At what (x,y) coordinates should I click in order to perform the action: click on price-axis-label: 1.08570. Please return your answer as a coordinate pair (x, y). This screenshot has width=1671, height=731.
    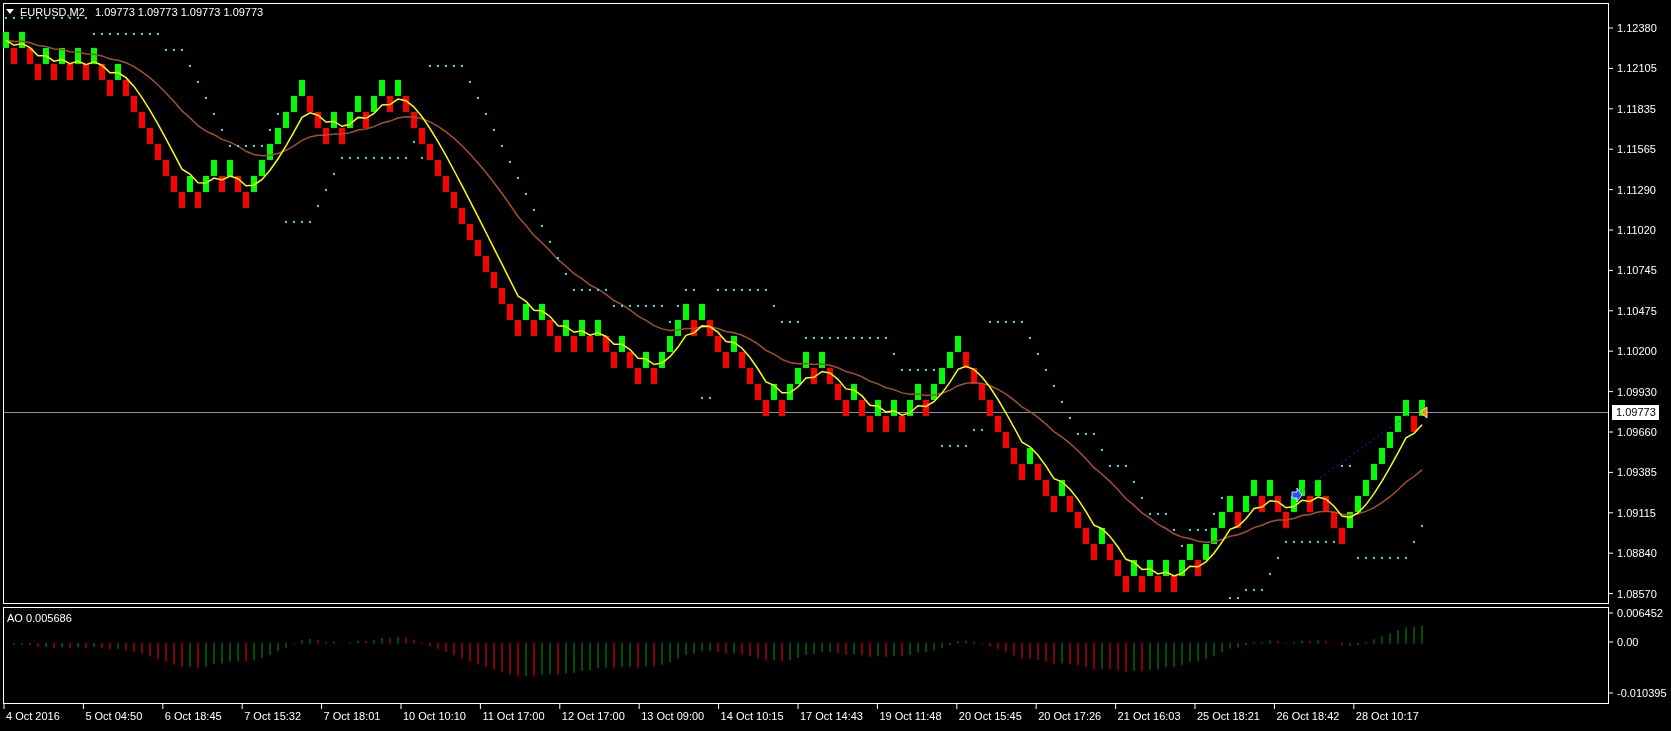
    Looking at the image, I should click on (1637, 593).